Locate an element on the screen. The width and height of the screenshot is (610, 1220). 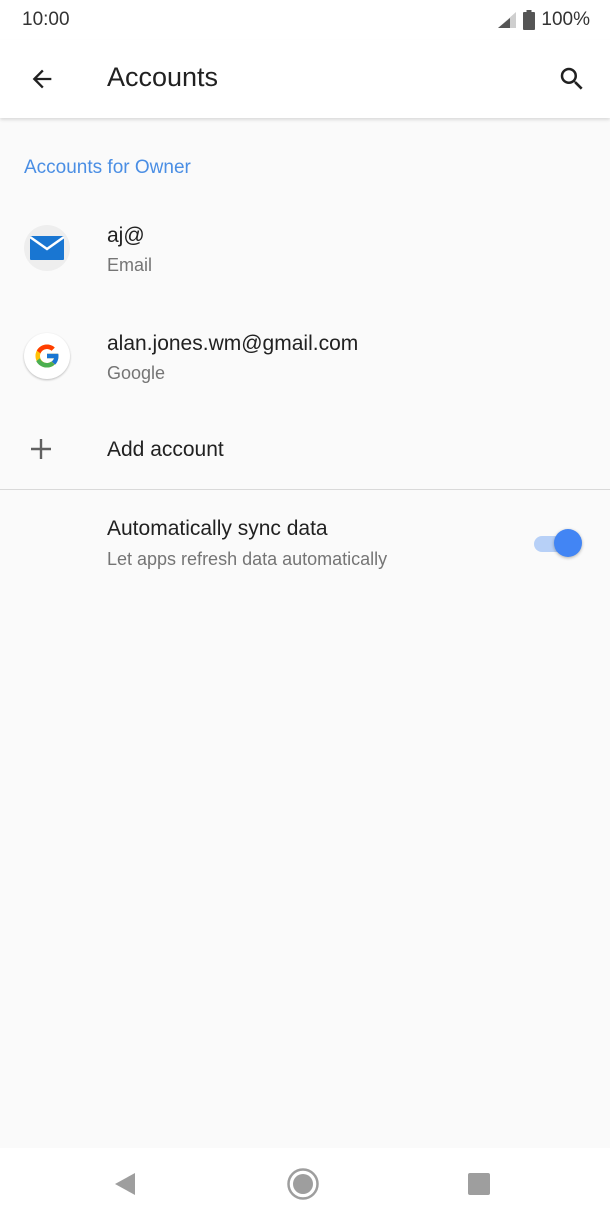
account-type: Google is located at coordinates (136, 373).